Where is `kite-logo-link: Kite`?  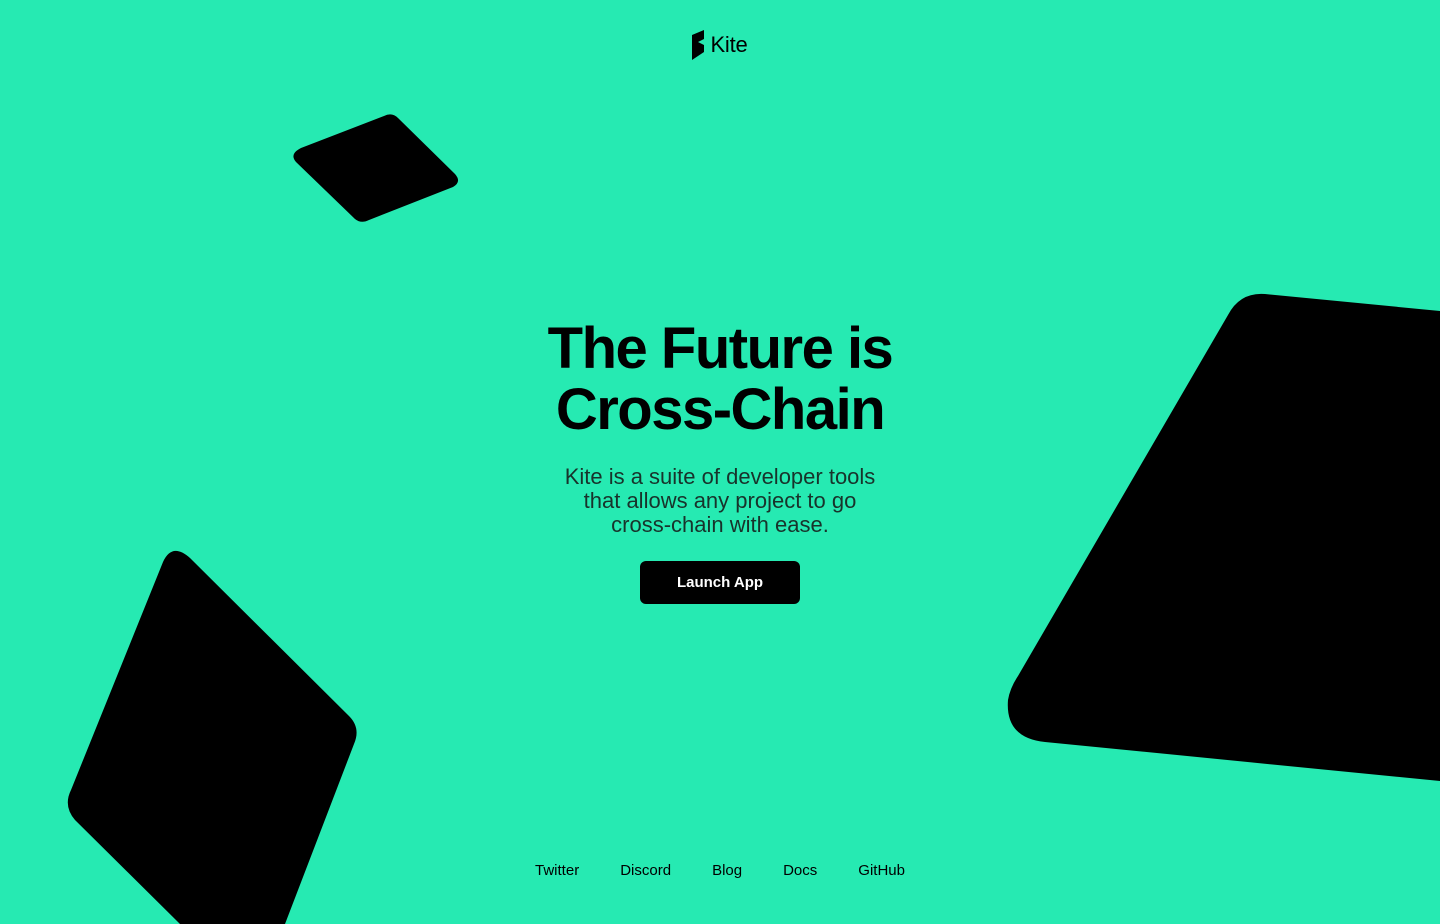 kite-logo-link: Kite is located at coordinates (720, 45).